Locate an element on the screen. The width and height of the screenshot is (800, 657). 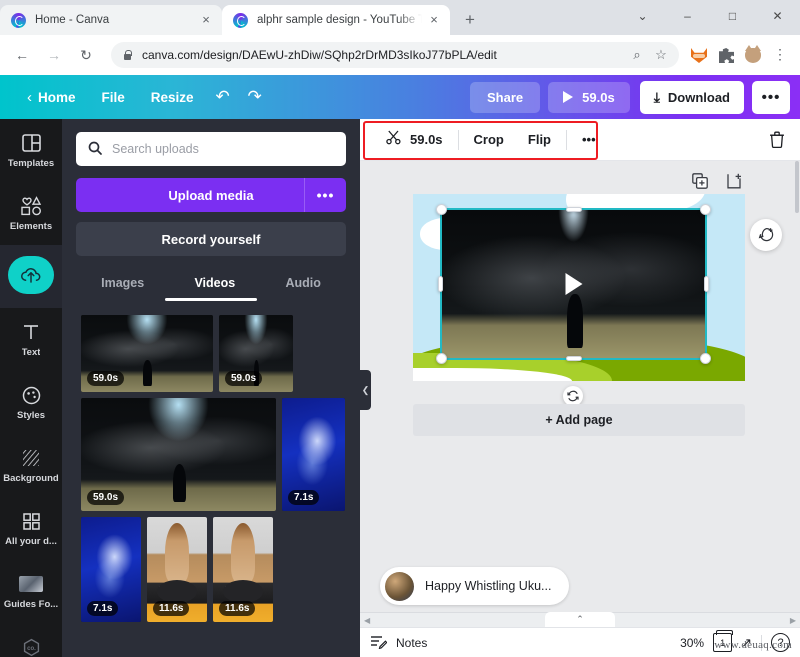
resize-handle-top-left is located at coordinates (441, 209).